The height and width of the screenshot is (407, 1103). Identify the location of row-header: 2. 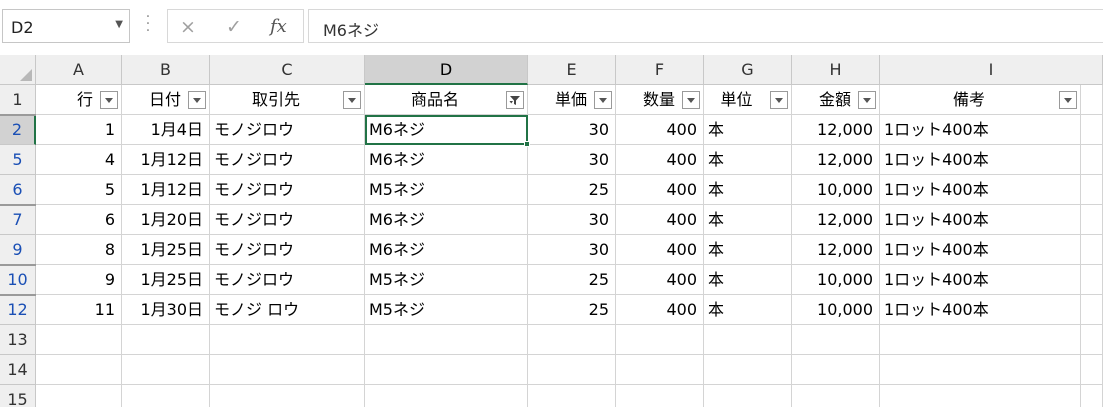
(18, 130).